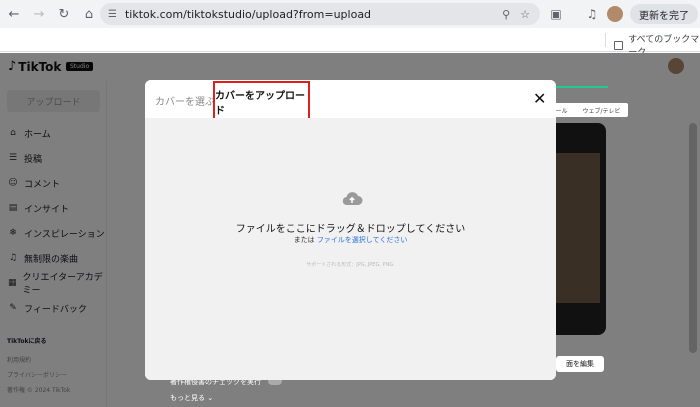 Image resolution: width=700 pixels, height=407 pixels. What do you see at coordinates (506, 14) in the screenshot?
I see `zoom-icon: ⚲` at bounding box center [506, 14].